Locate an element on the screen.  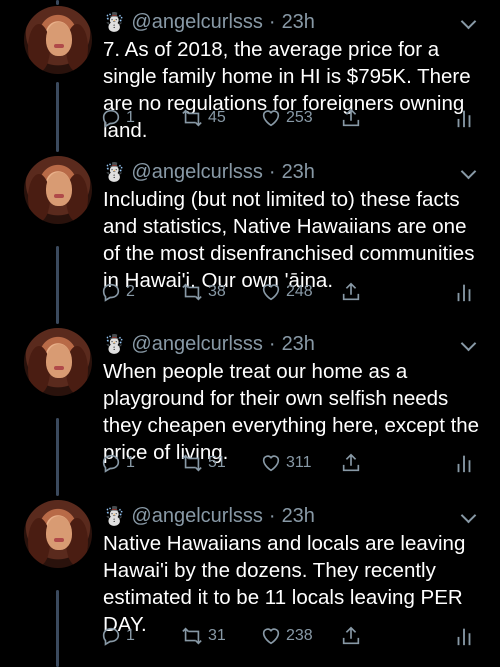
like-button: 238 is located at coordinates (286, 636).